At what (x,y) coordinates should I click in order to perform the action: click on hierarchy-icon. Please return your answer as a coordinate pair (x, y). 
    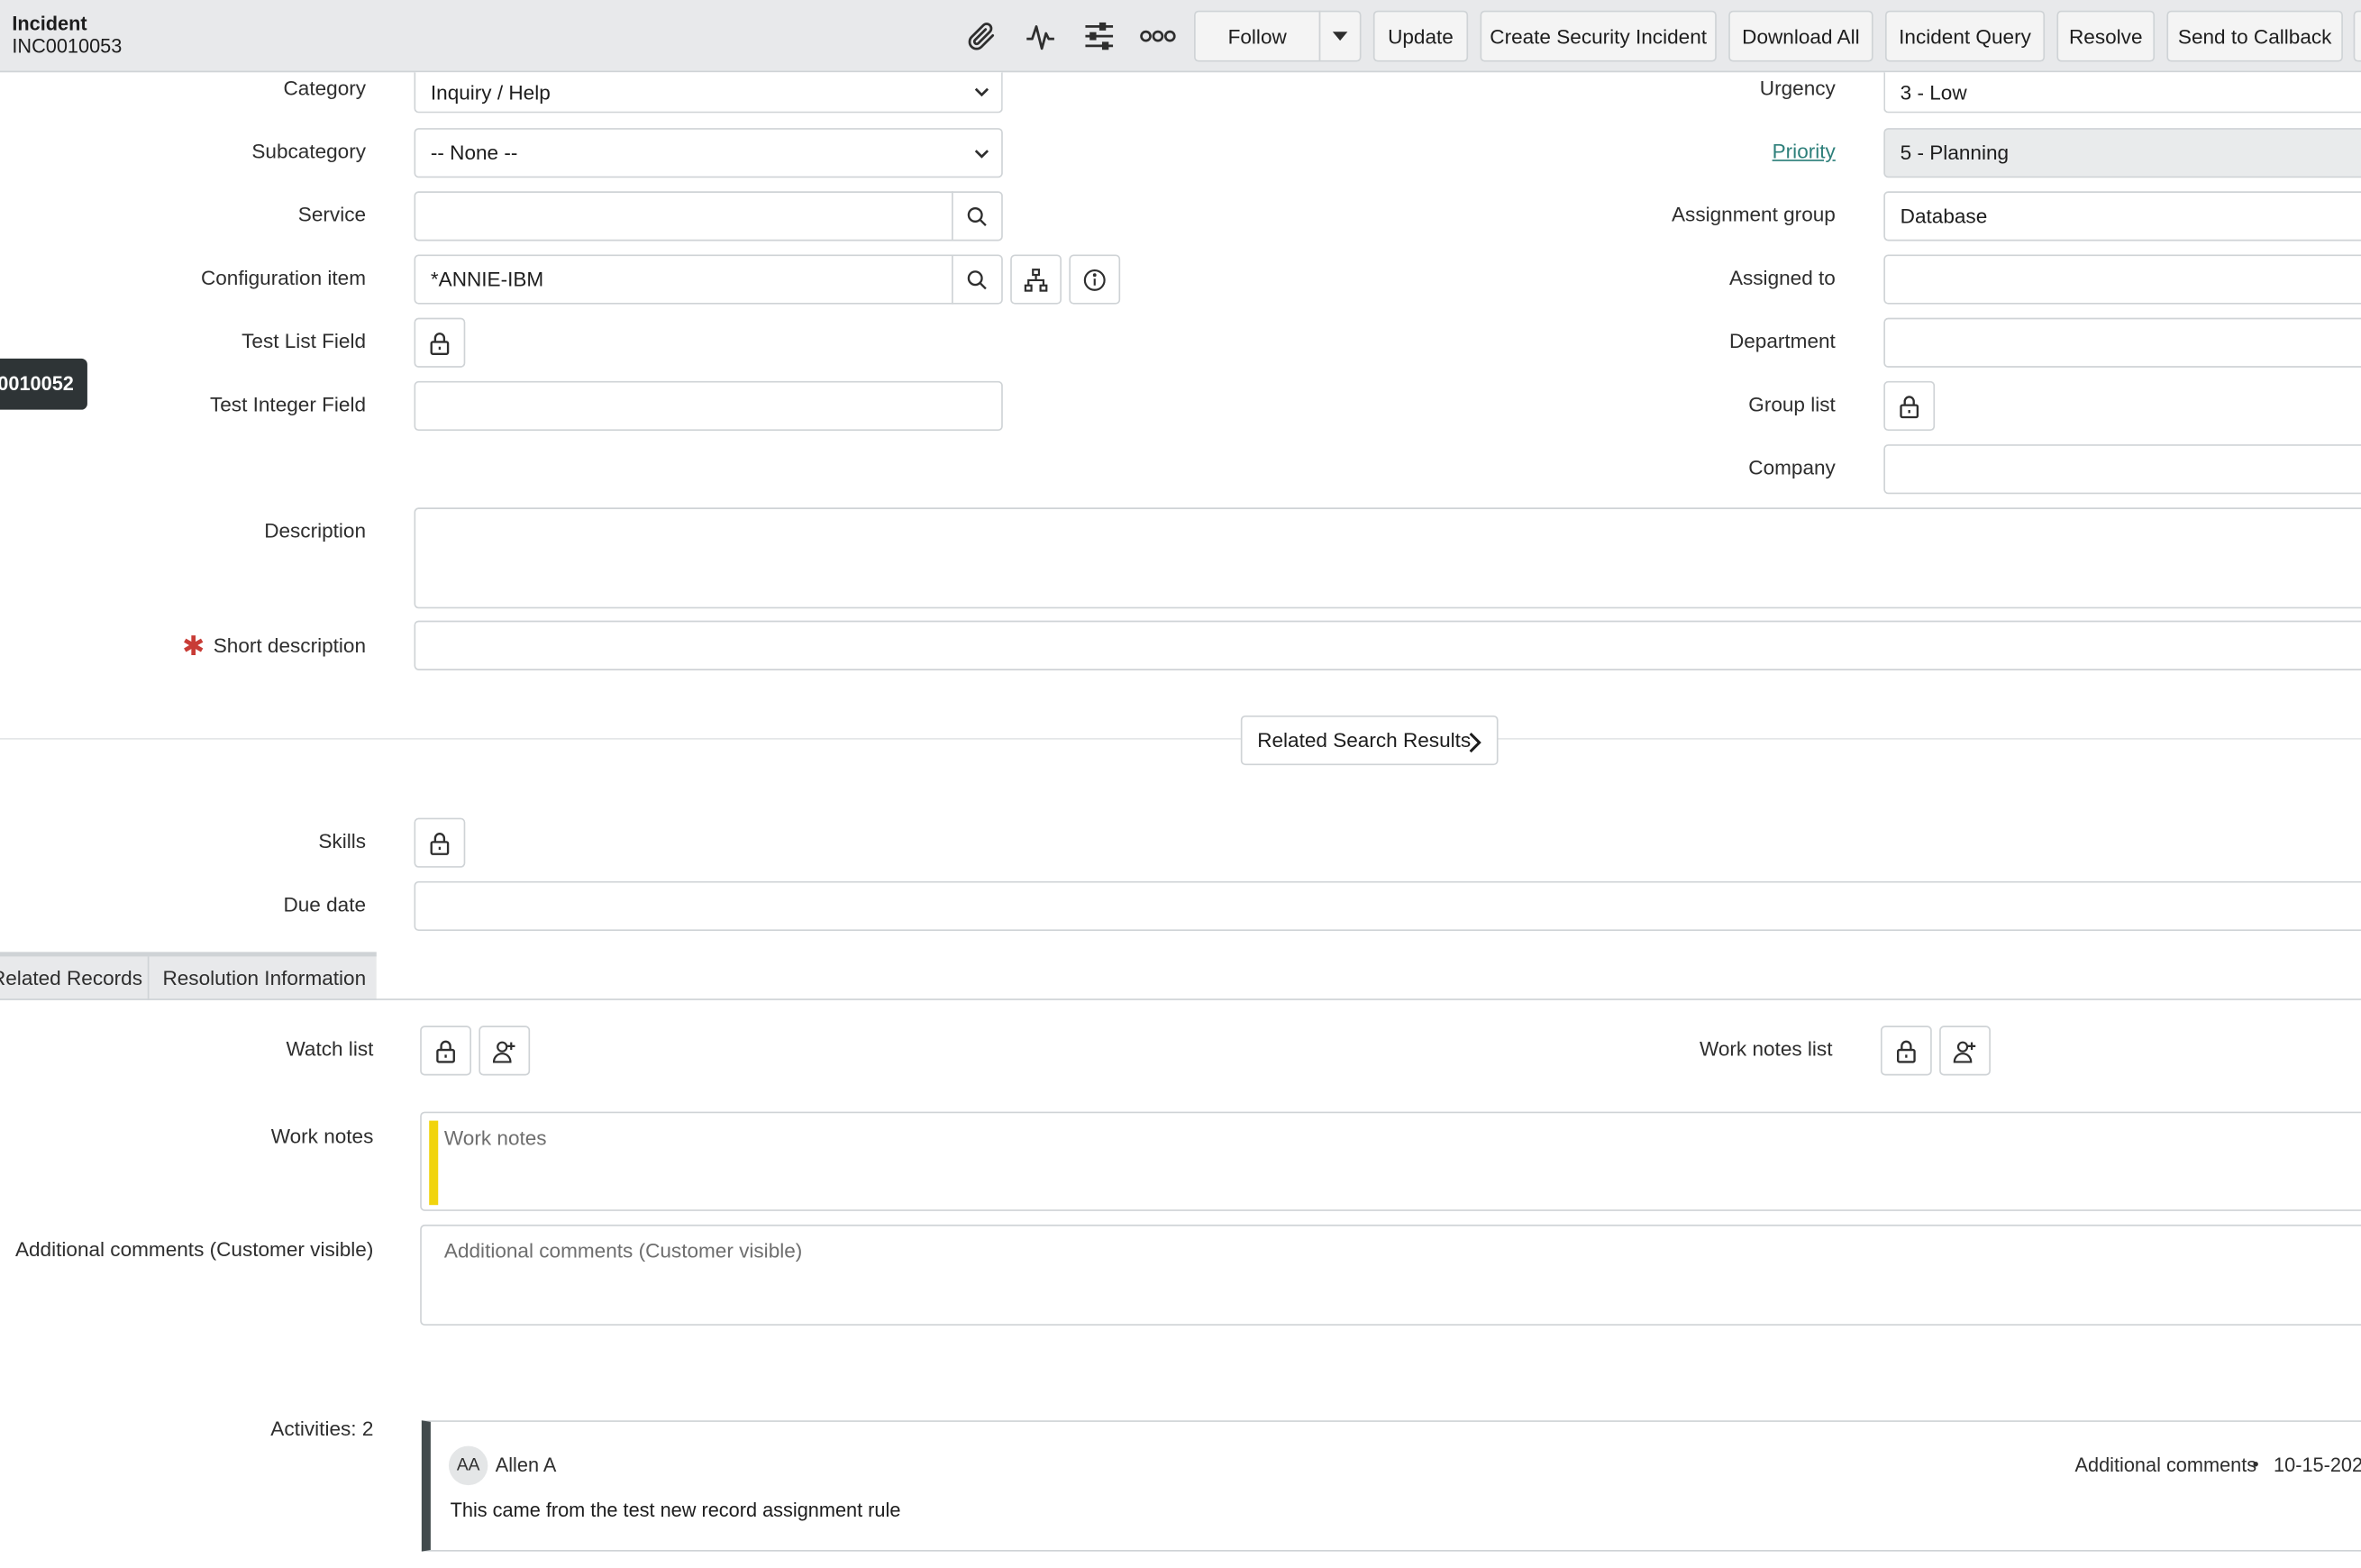
    Looking at the image, I should click on (1036, 280).